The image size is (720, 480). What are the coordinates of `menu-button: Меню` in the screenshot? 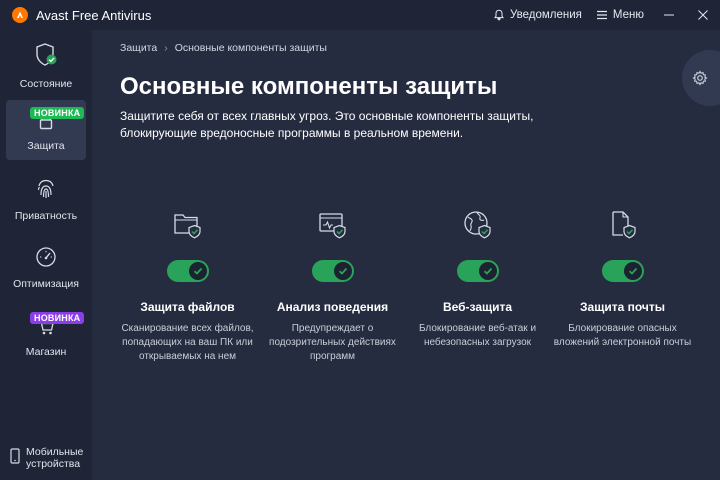 It's located at (620, 15).